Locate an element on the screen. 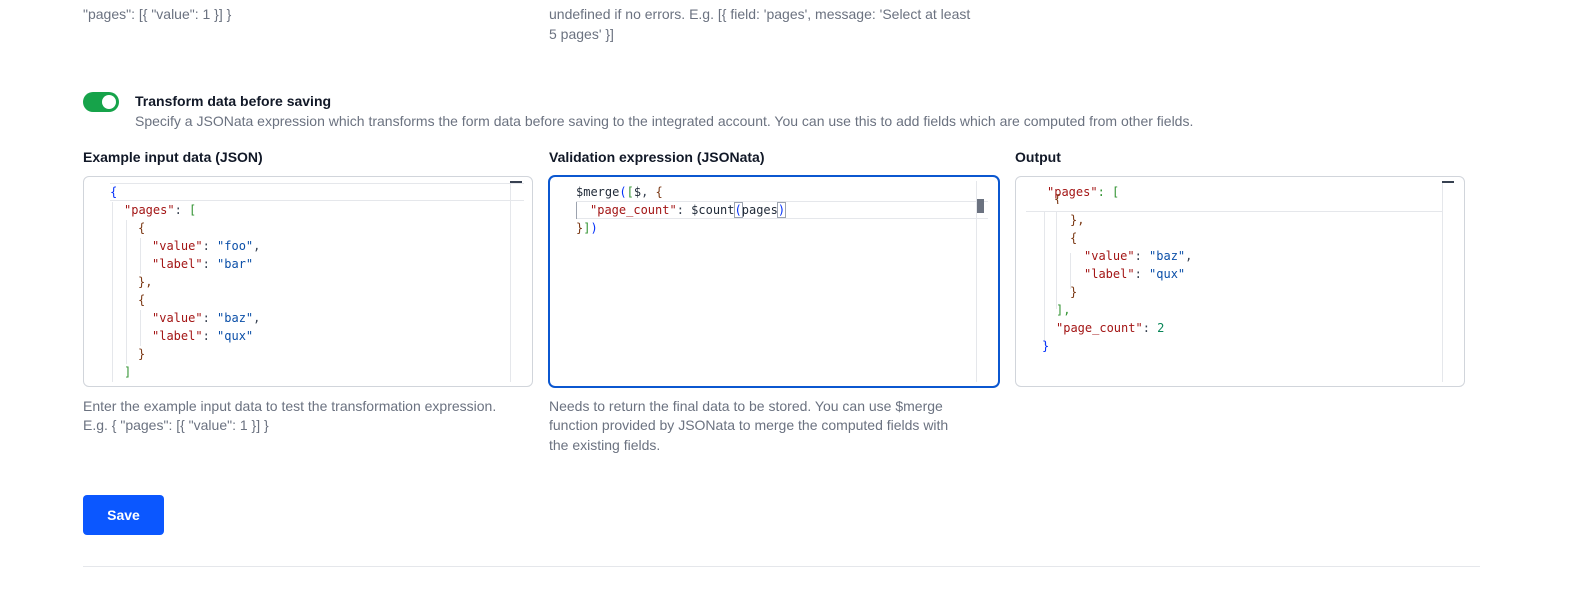  previous-expression-help-line: 5 pages' }] is located at coordinates (581, 34).